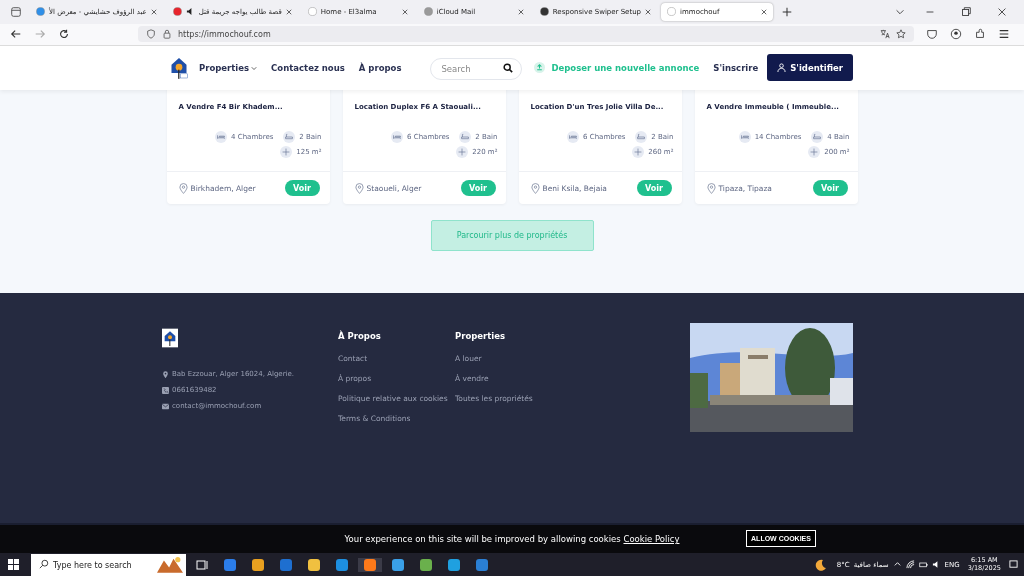 The image size is (1024, 576). I want to click on menu-icon, so click(1004, 34).